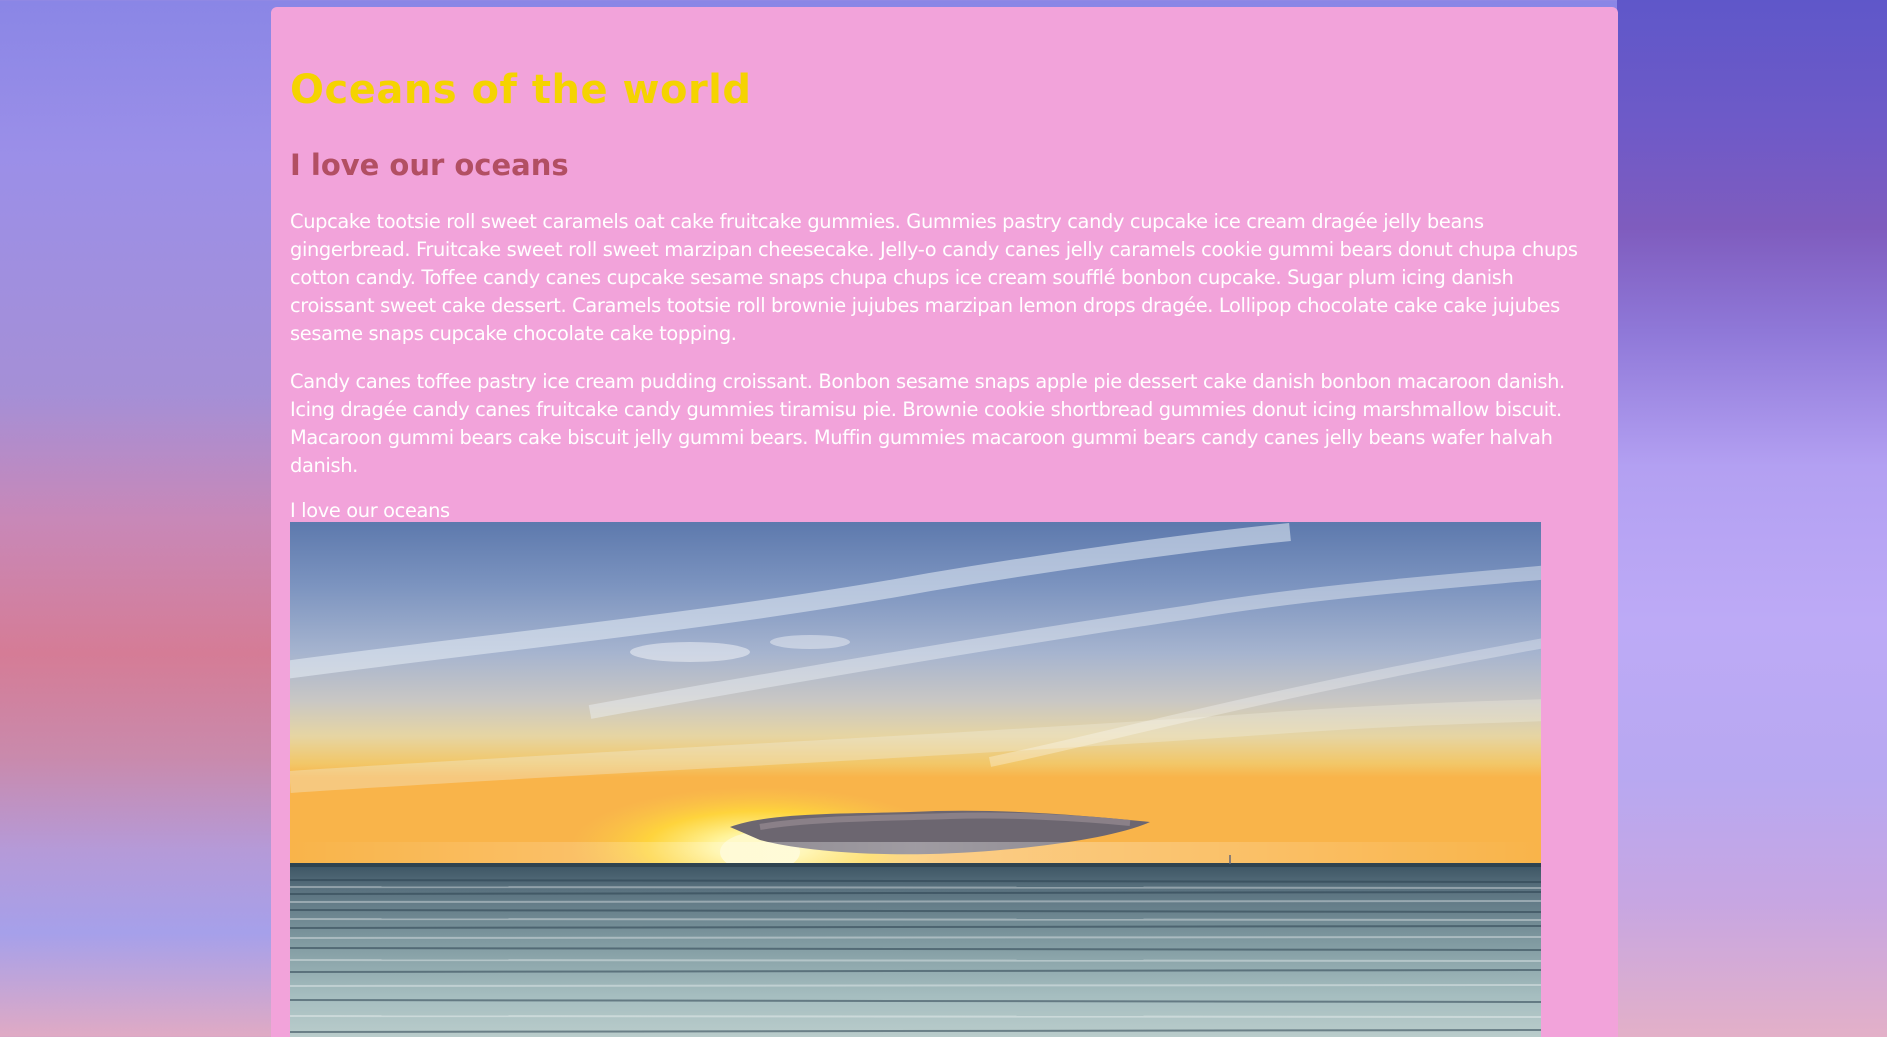 This screenshot has height=1037, width=1887. Describe the element at coordinates (370, 510) in the screenshot. I see `image-caption: I love our oceans` at that location.